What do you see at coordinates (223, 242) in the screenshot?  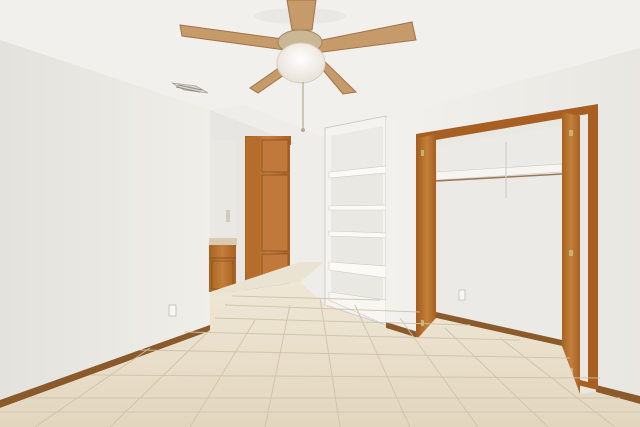 I see `vanity-countertop` at bounding box center [223, 242].